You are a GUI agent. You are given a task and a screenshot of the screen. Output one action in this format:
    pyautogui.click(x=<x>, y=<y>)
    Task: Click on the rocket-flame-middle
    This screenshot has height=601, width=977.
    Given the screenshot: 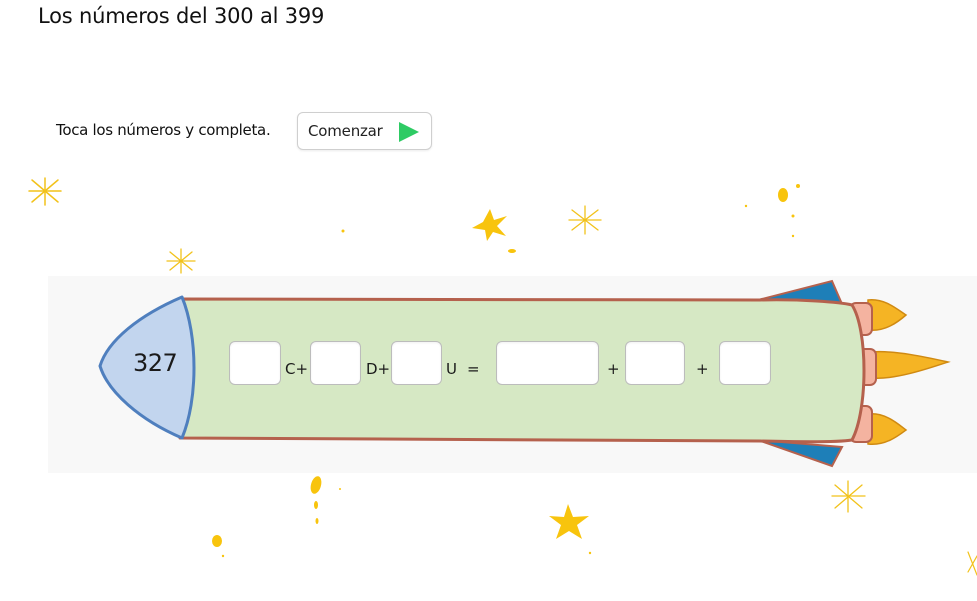 What is the action you would take?
    pyautogui.click(x=911, y=364)
    